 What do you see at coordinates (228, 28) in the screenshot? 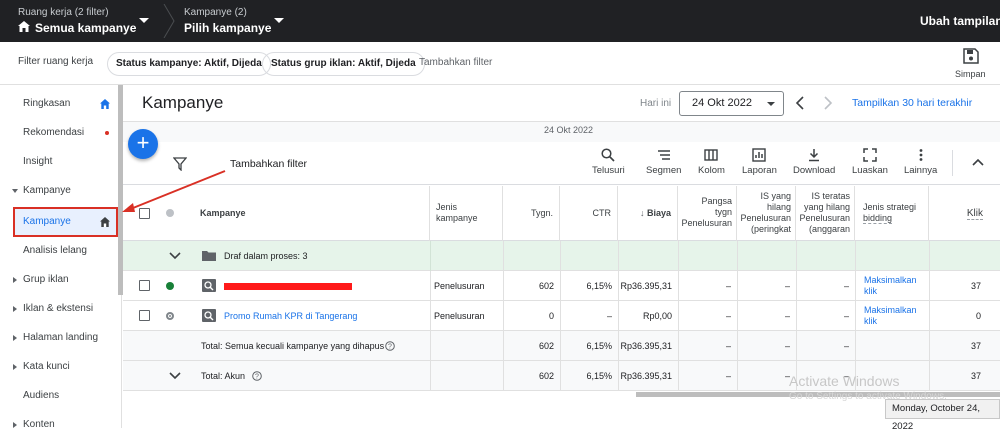
I see `campaign-picker-label: Pilih kampanye` at bounding box center [228, 28].